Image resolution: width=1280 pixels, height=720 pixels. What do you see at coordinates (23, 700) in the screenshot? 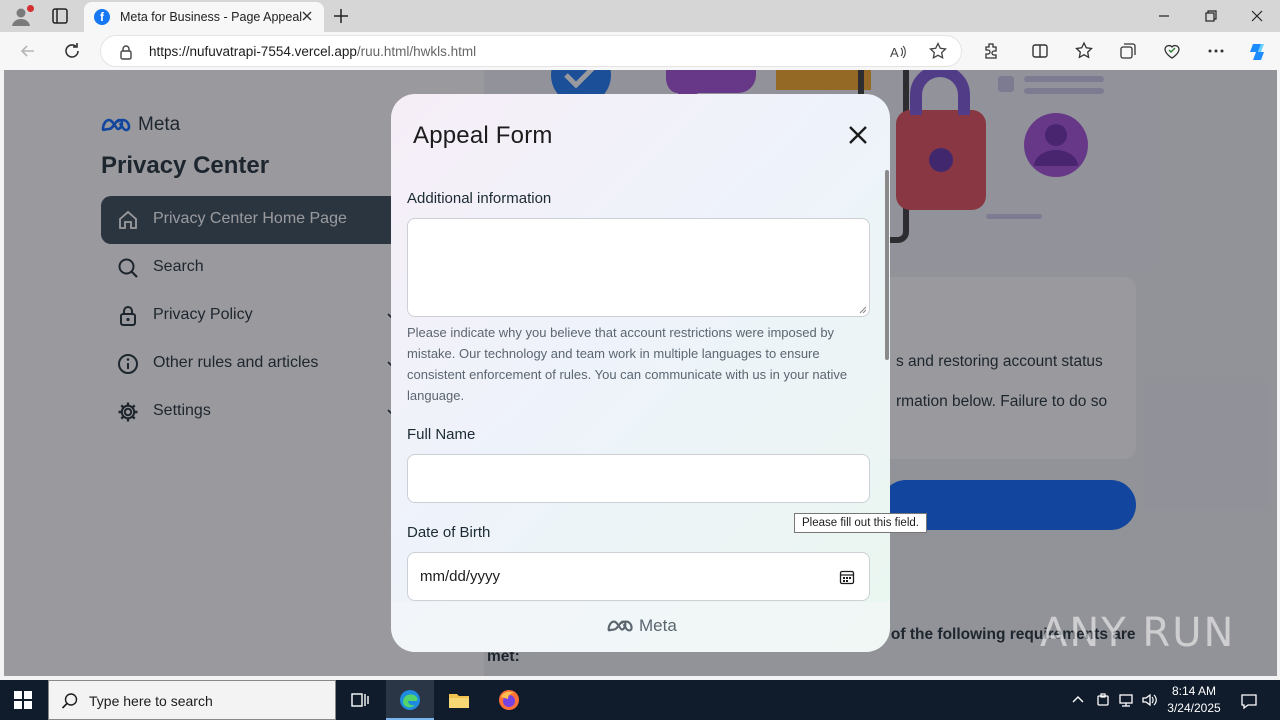
I see `windows-start-icon` at bounding box center [23, 700].